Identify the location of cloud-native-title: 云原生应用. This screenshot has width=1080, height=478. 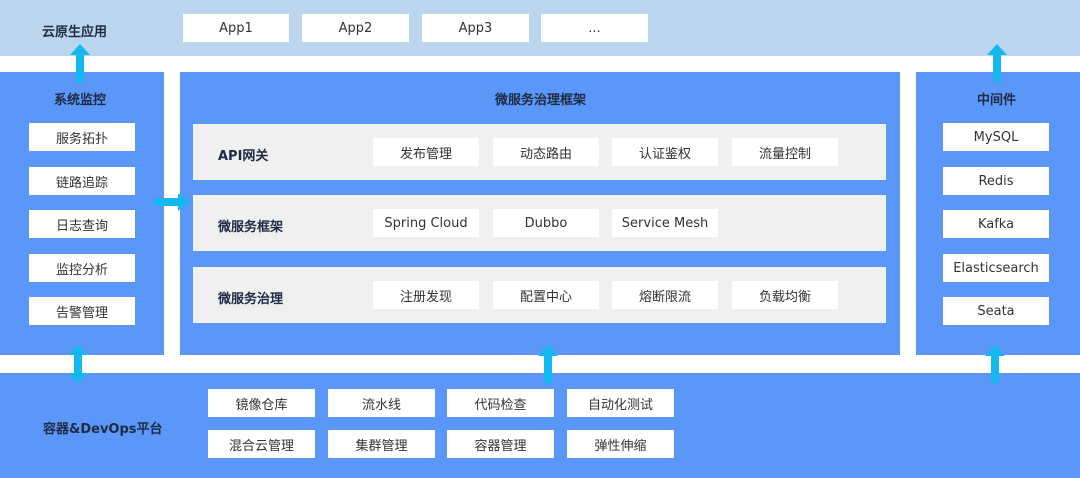
(75, 32).